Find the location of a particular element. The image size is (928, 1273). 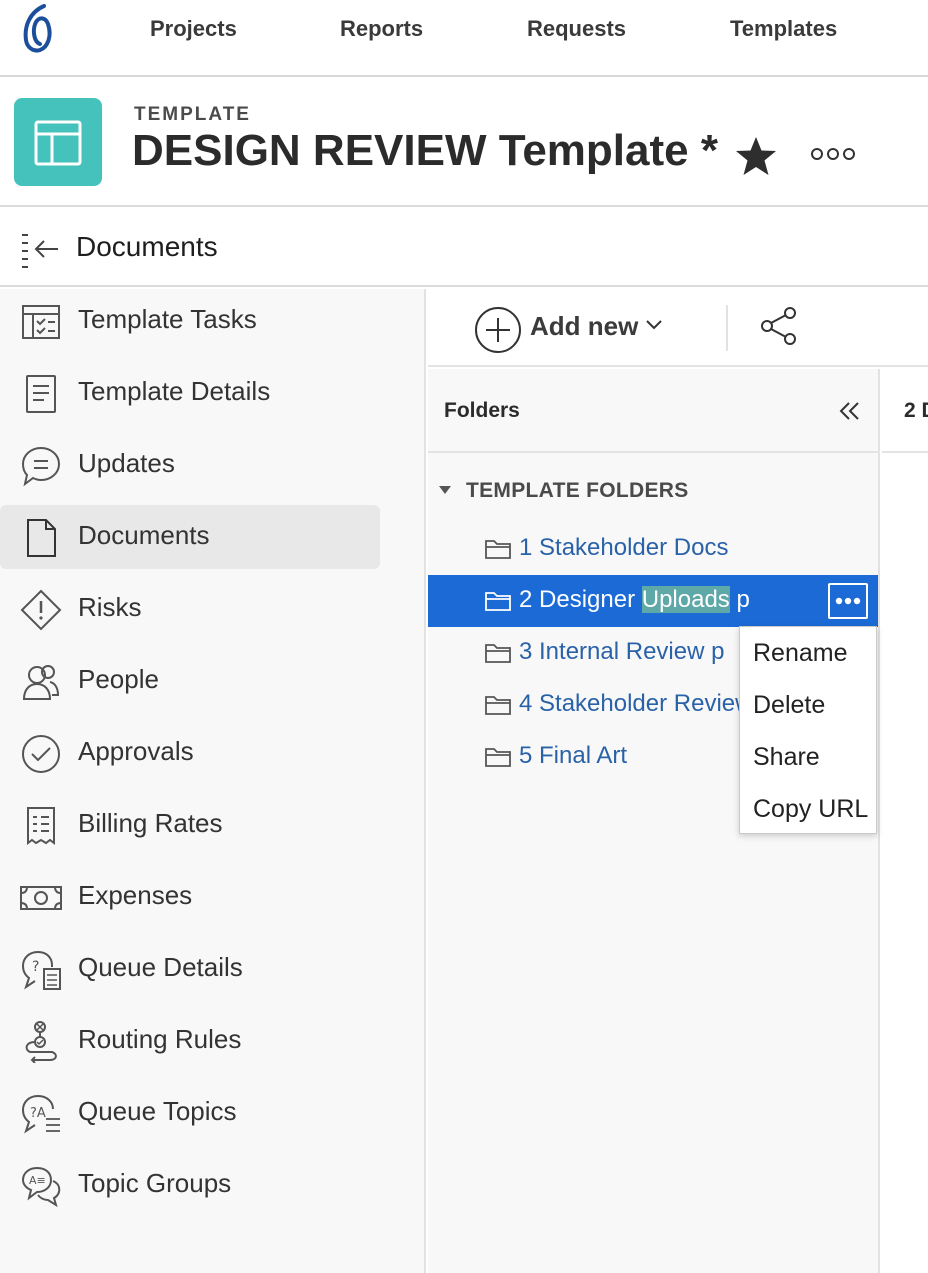

page-title: DESIGN REVIEW Template * is located at coordinates (425, 151).